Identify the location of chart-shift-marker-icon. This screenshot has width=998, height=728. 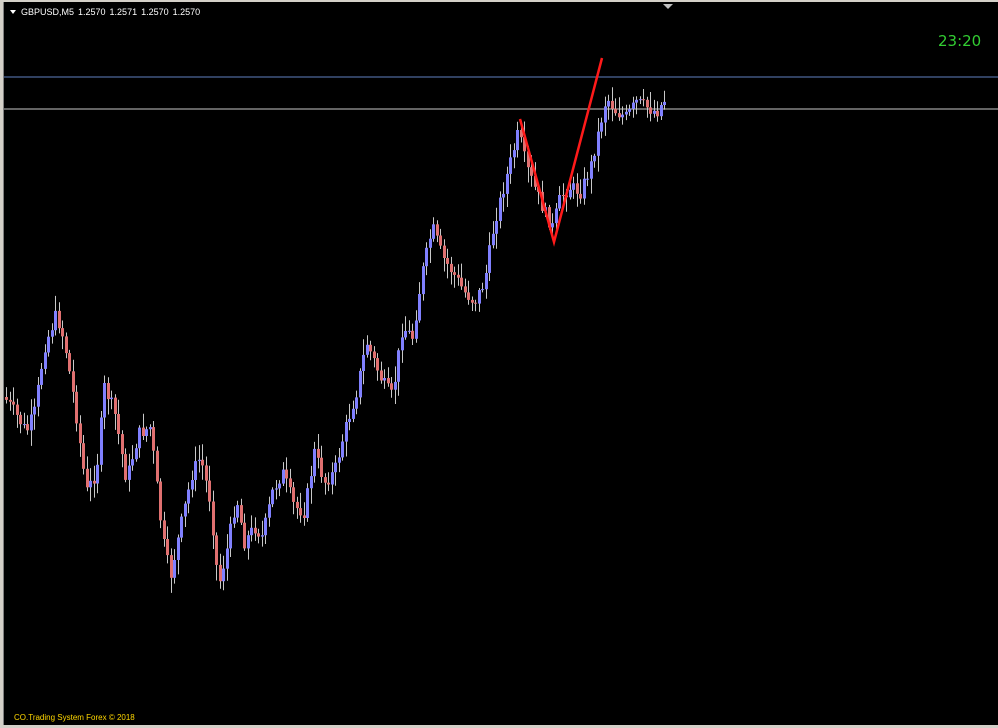
(668, 6).